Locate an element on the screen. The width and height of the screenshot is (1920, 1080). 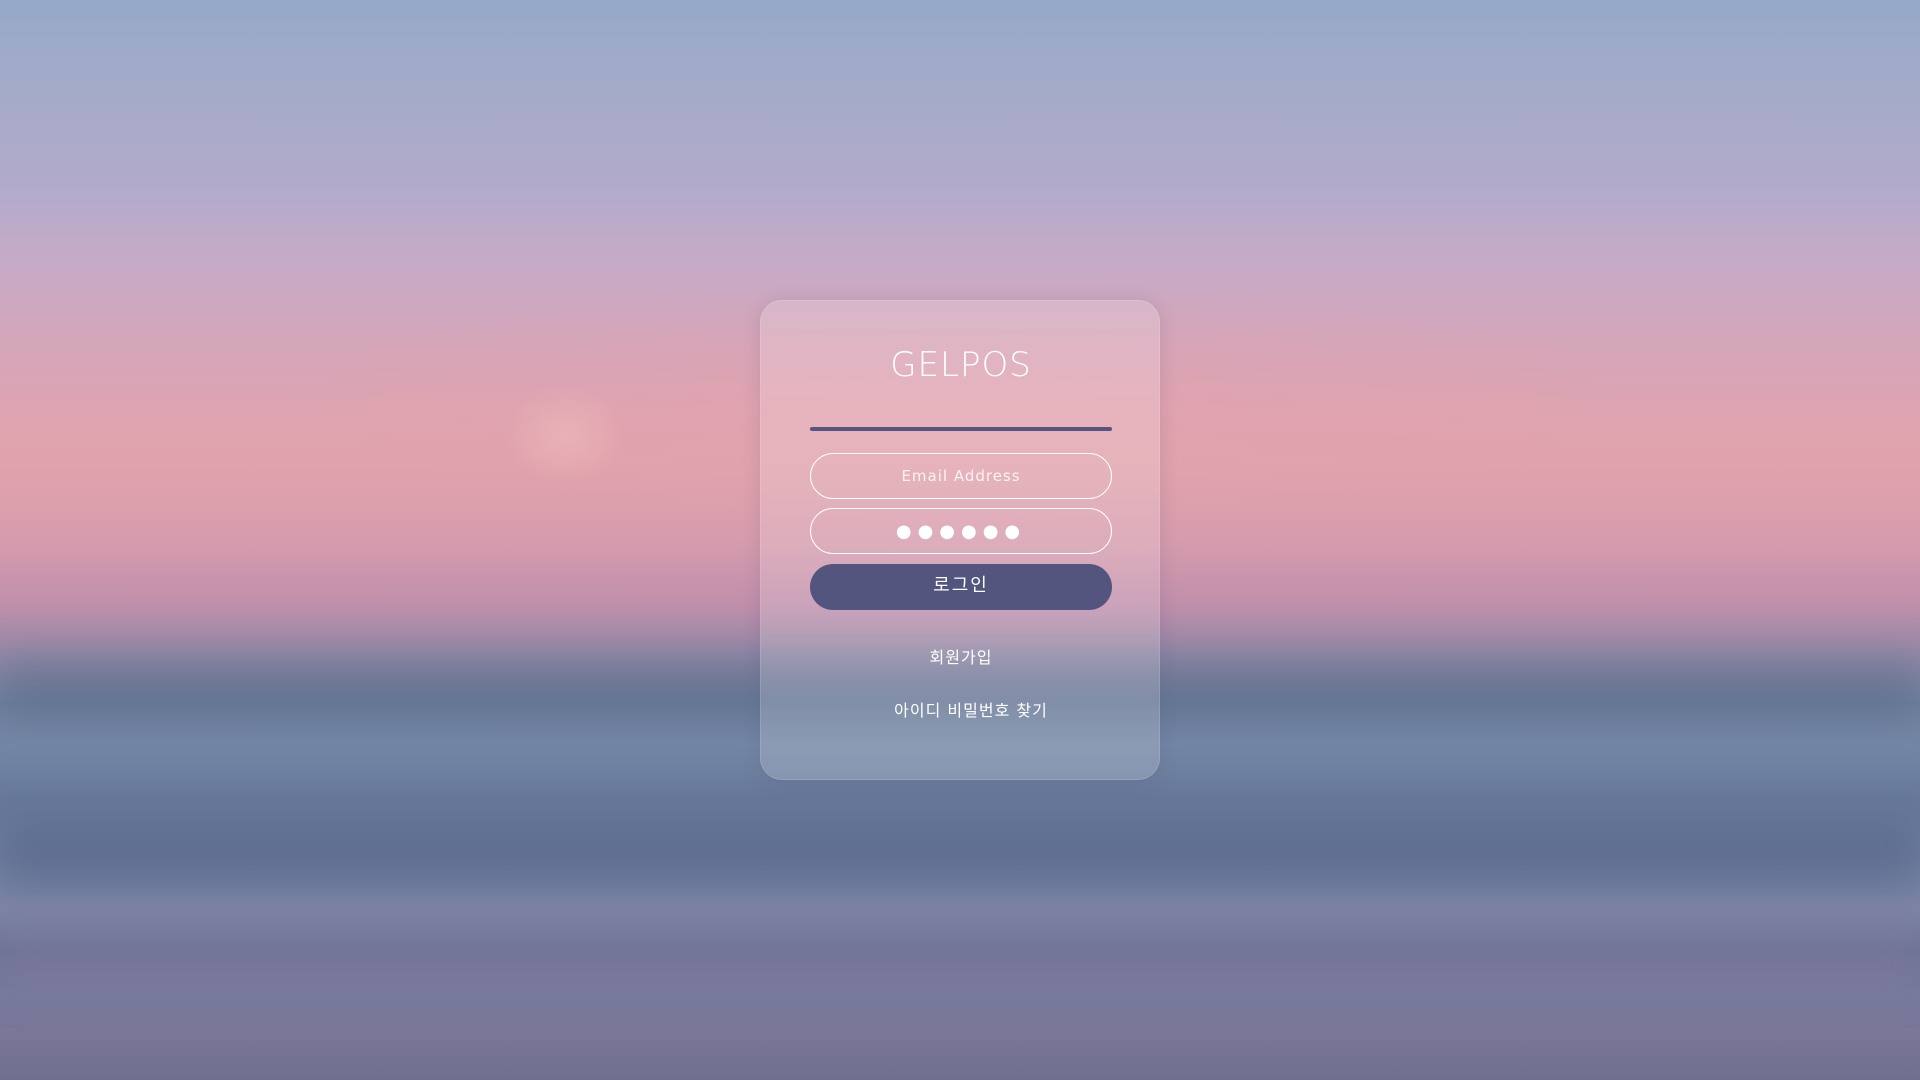
password-field is located at coordinates (961, 531).